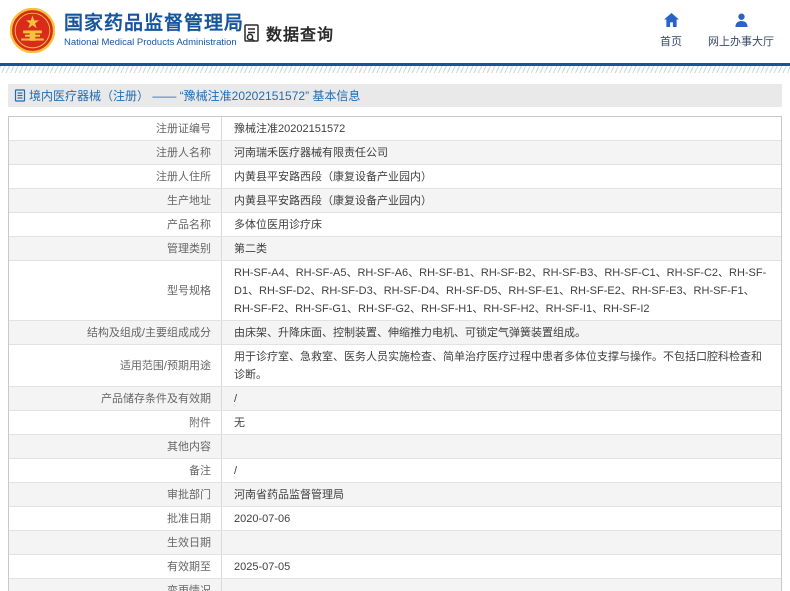 The image size is (790, 591). I want to click on field-label: 注册证编号, so click(183, 128).